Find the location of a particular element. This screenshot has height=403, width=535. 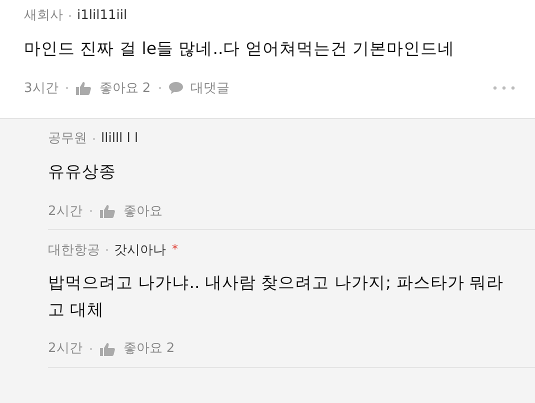

comment-text: 밥먹으려고 나가냐.. 내사람 찾으려고 나가지; 파스타가 뭐라고 대체 is located at coordinates (276, 296).